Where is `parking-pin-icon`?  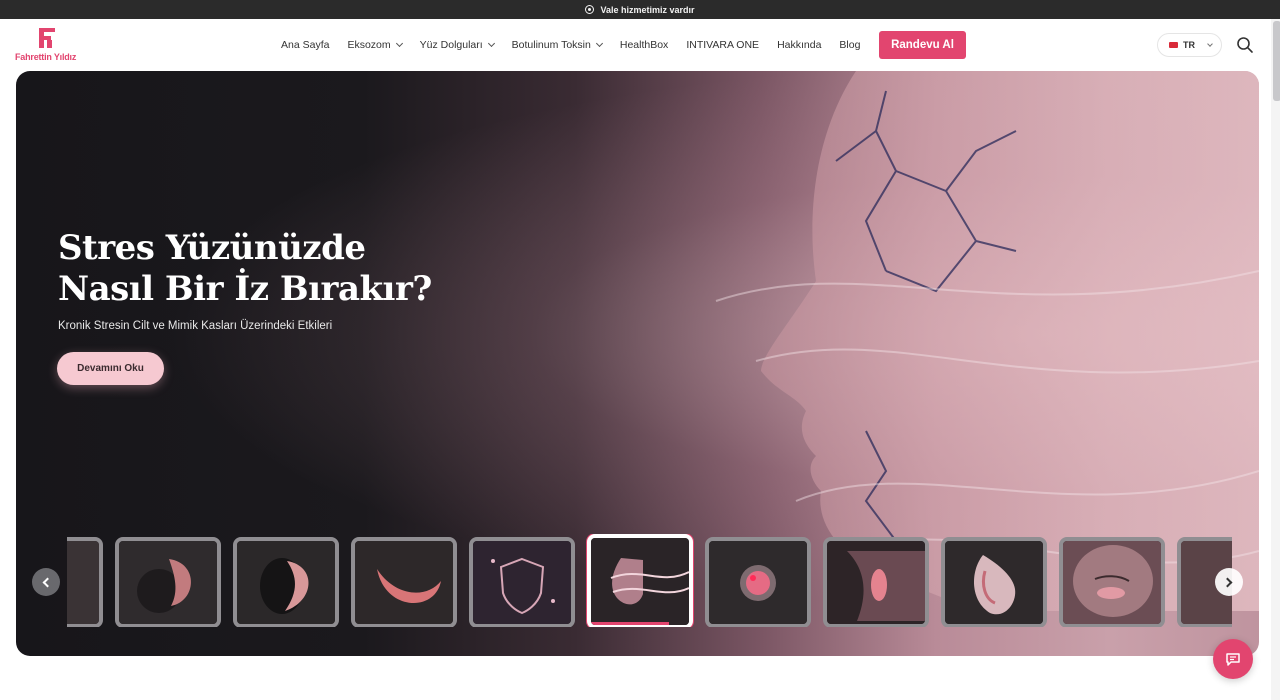
parking-pin-icon is located at coordinates (590, 9).